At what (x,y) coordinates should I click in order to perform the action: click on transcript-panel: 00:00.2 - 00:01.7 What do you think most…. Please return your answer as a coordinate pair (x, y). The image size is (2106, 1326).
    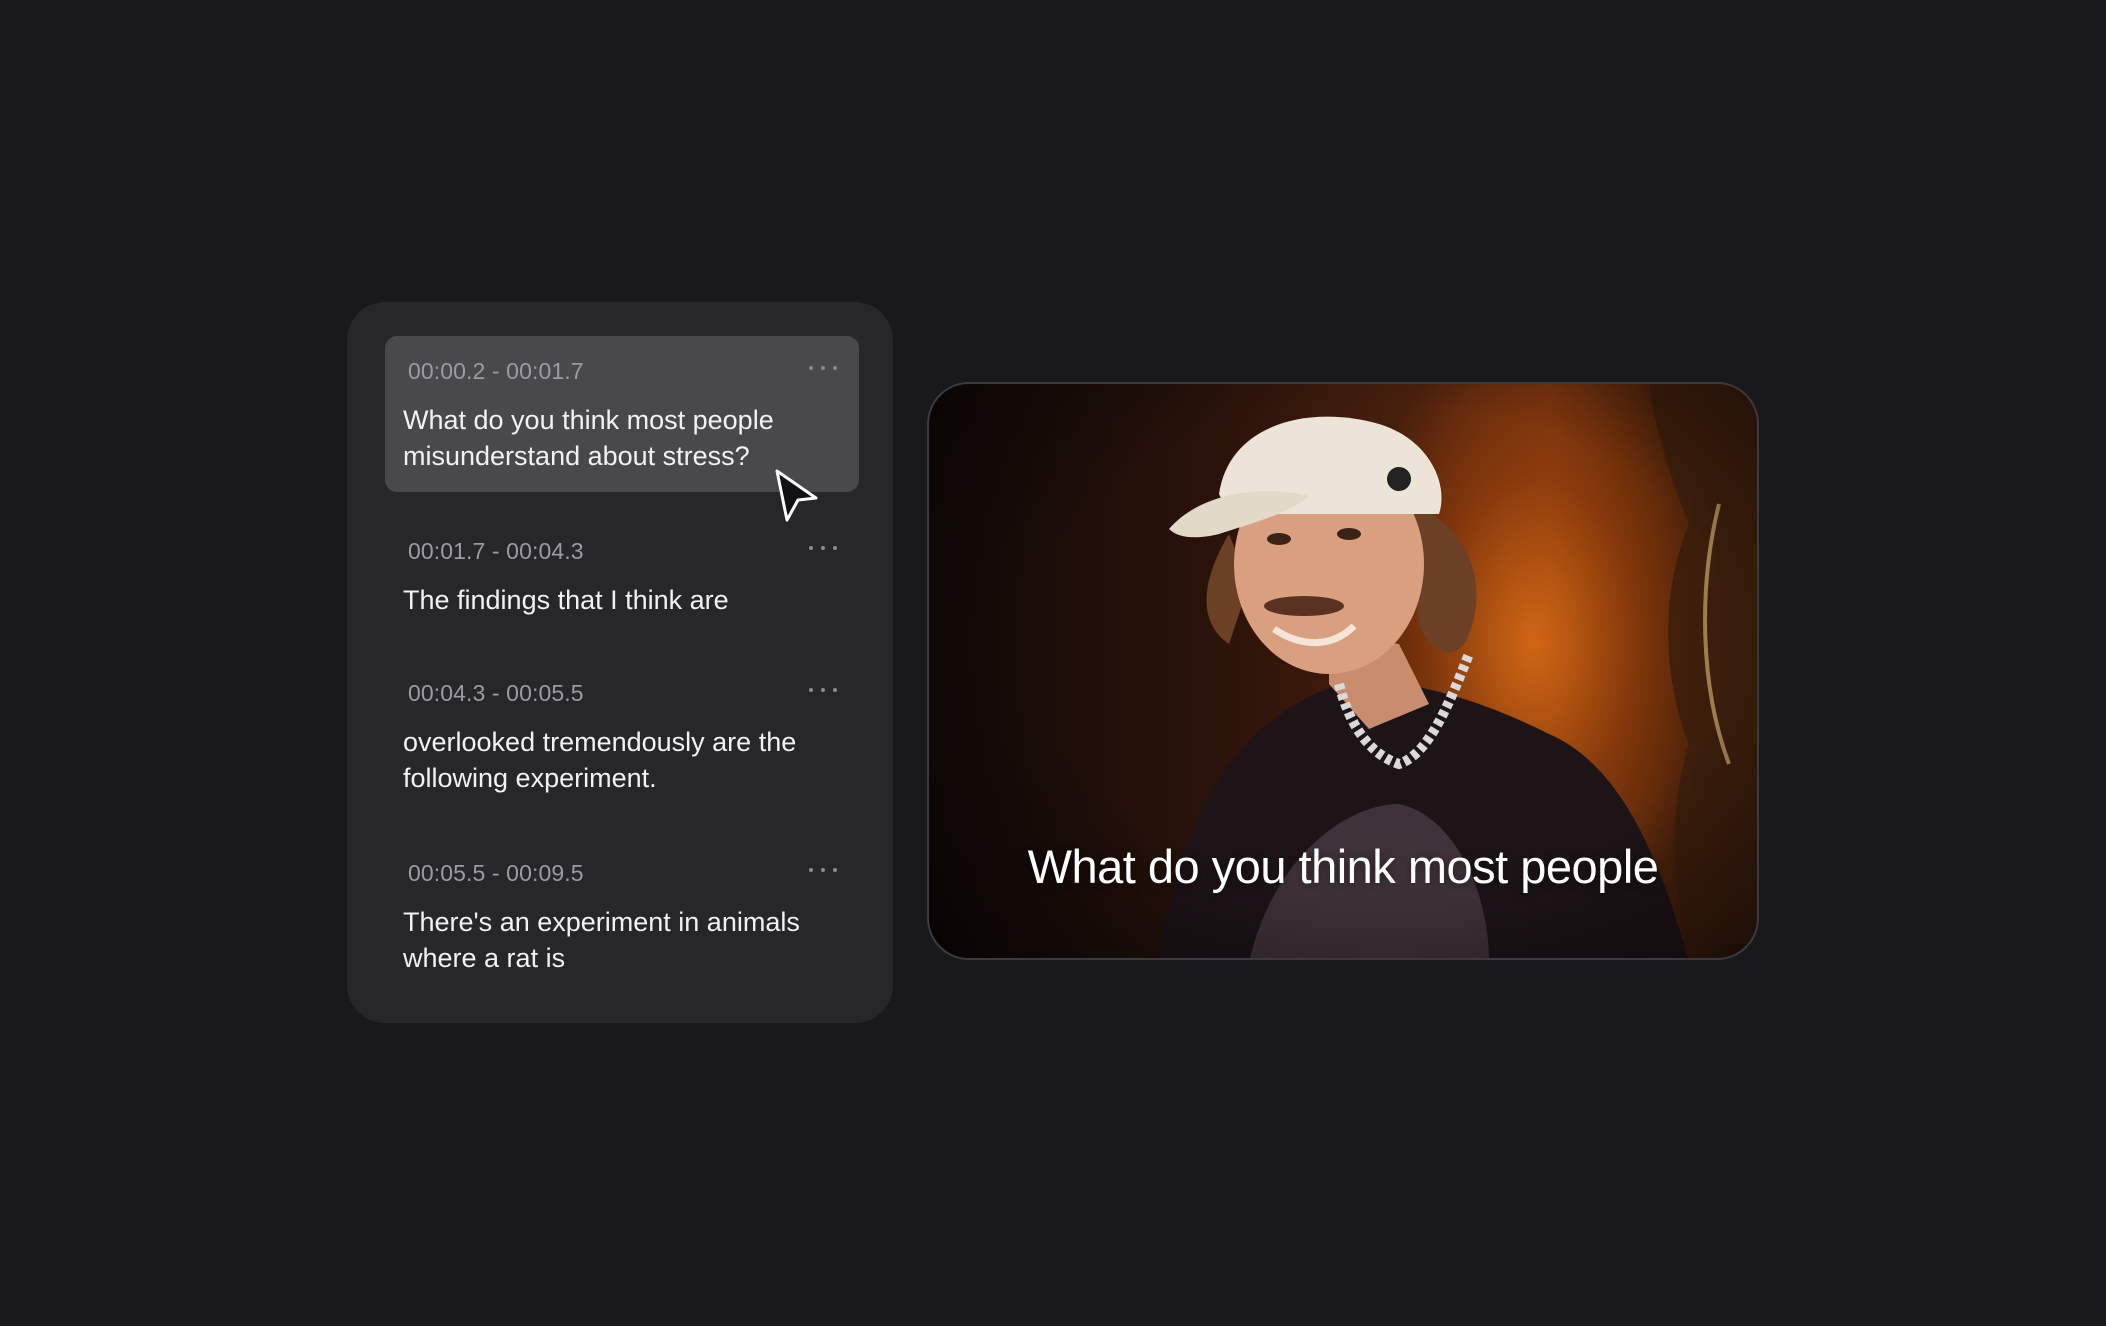
    Looking at the image, I should click on (620, 662).